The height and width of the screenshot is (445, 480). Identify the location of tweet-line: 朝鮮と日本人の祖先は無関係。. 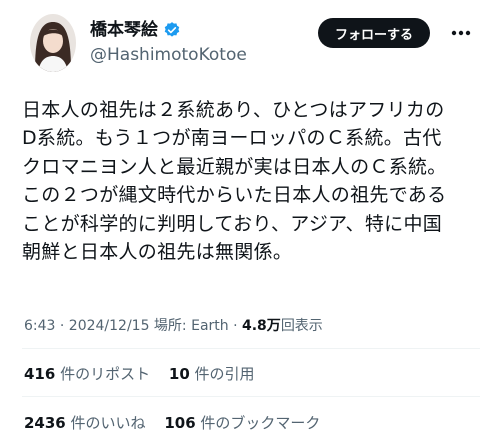
(157, 252).